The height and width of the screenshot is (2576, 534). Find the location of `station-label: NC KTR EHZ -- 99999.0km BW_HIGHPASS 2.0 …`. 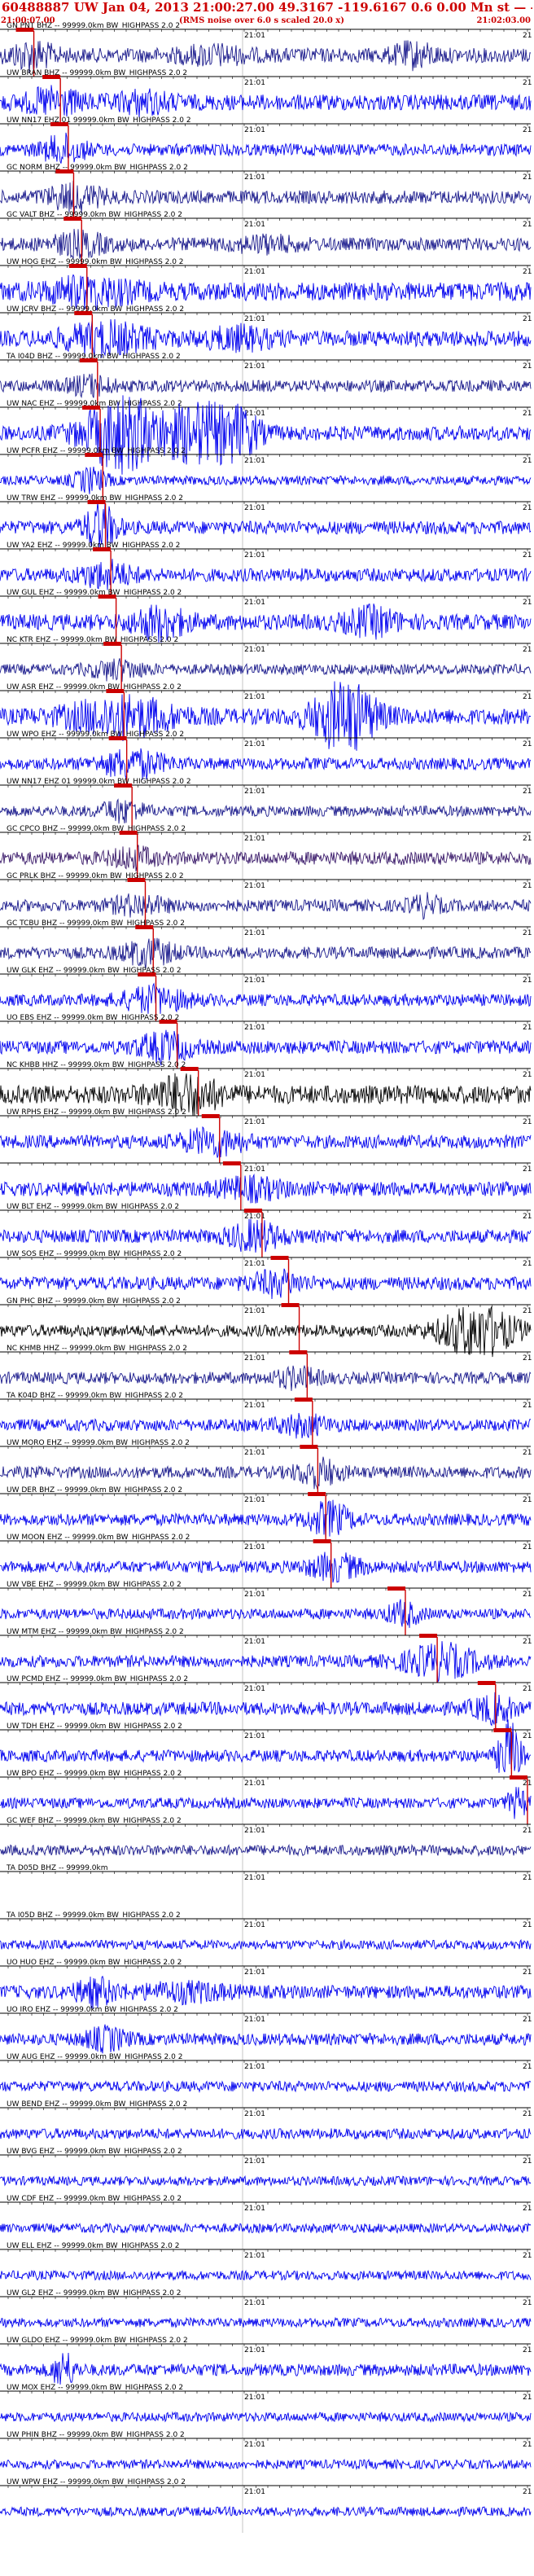

station-label: NC KTR EHZ -- 99999.0km BW_HIGHPASS 2.0 … is located at coordinates (92, 640).